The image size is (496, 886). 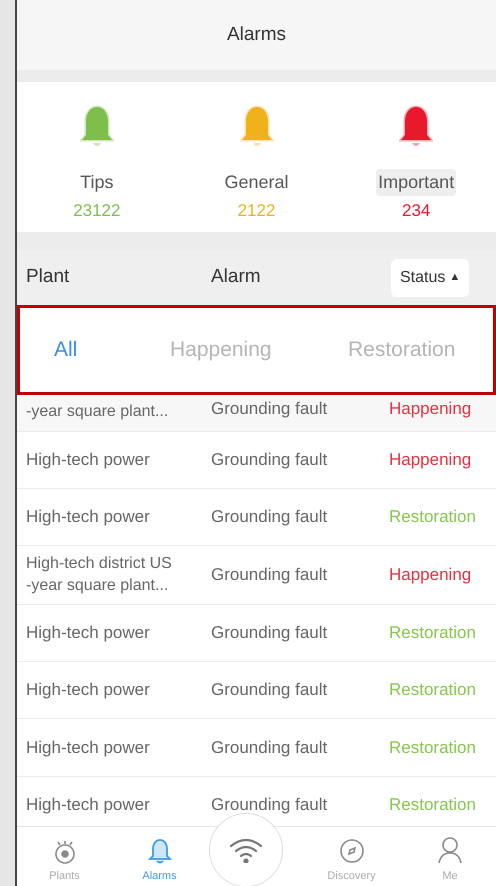 I want to click on alarm-count: 2122, so click(x=257, y=211).